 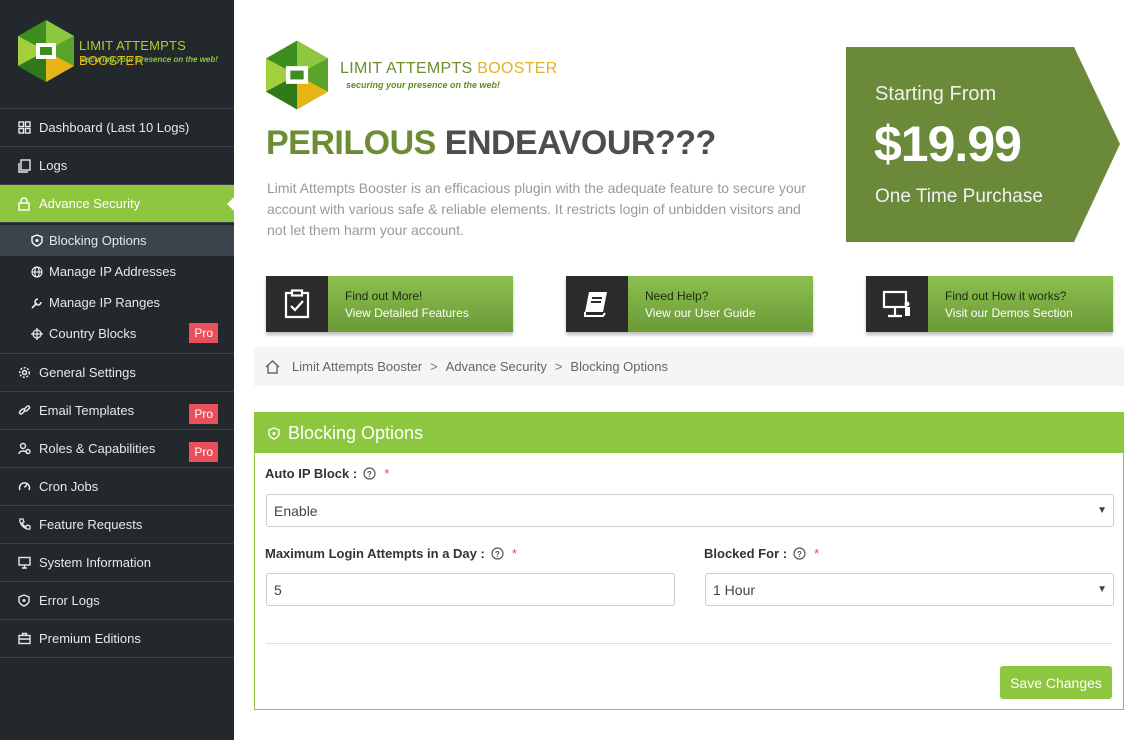 What do you see at coordinates (24, 525) in the screenshot?
I see `phone-icon` at bounding box center [24, 525].